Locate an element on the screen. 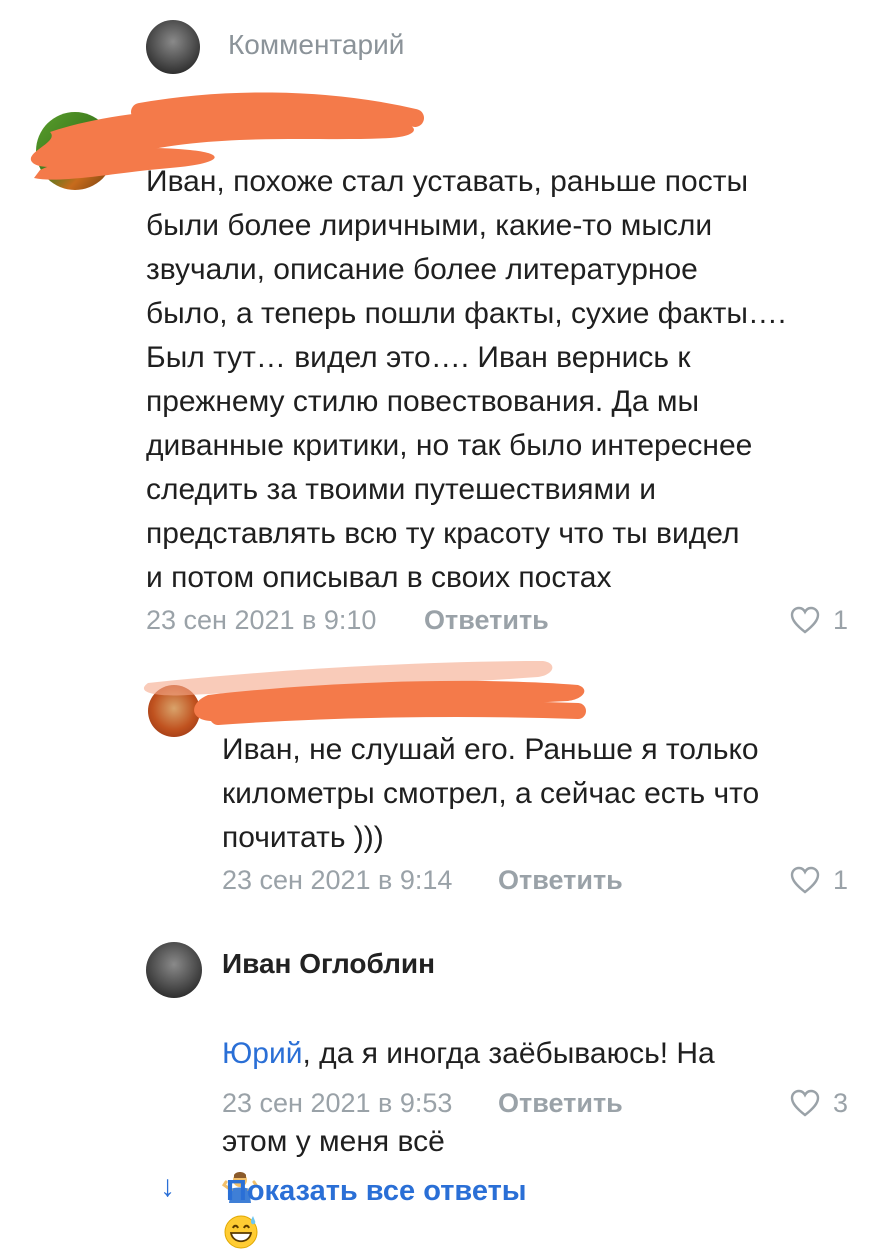 The image size is (886, 1252). comment-date: 23 сен 2021 в 9:53 is located at coordinates (337, 1103).